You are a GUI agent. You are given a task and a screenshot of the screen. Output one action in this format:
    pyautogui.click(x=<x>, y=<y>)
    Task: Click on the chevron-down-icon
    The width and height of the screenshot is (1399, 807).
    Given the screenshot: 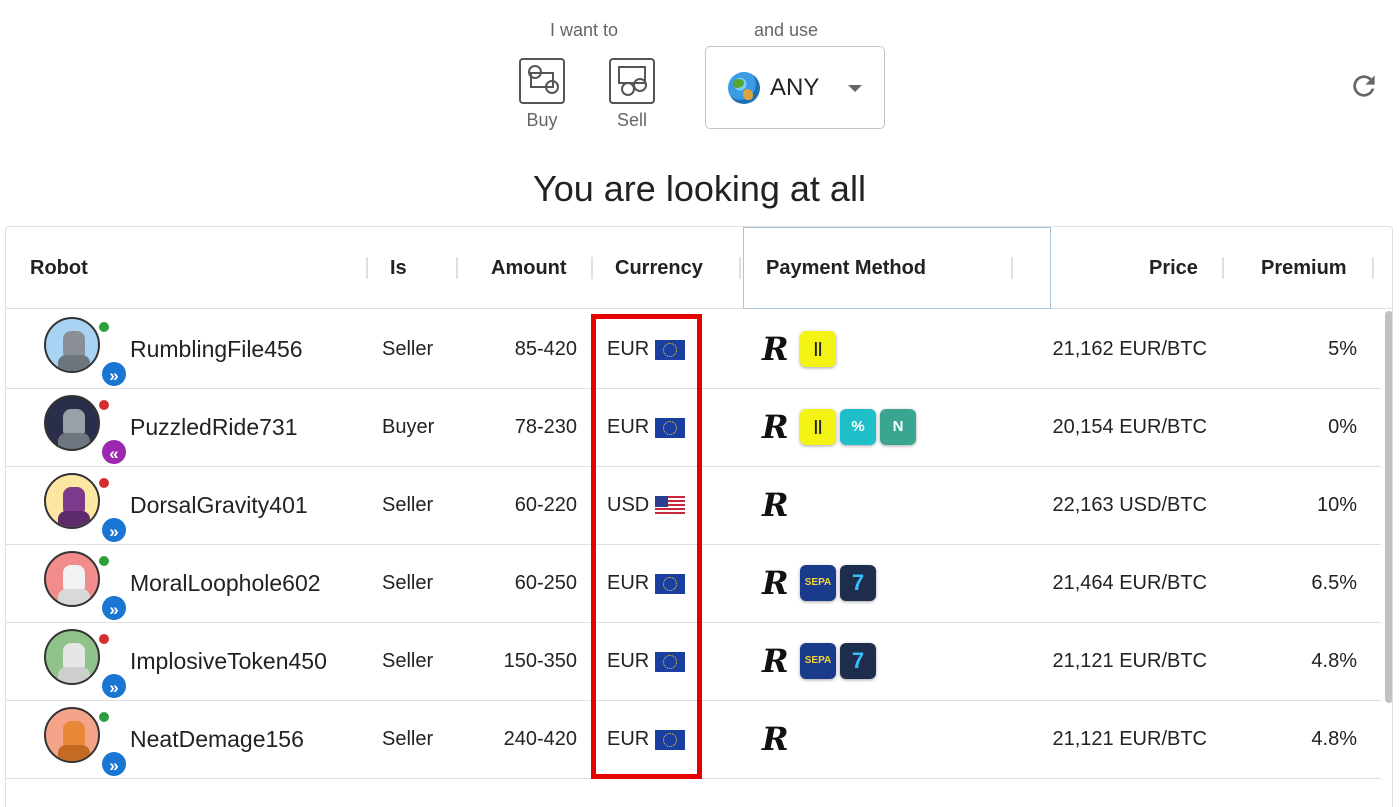 What is the action you would take?
    pyautogui.click(x=855, y=88)
    